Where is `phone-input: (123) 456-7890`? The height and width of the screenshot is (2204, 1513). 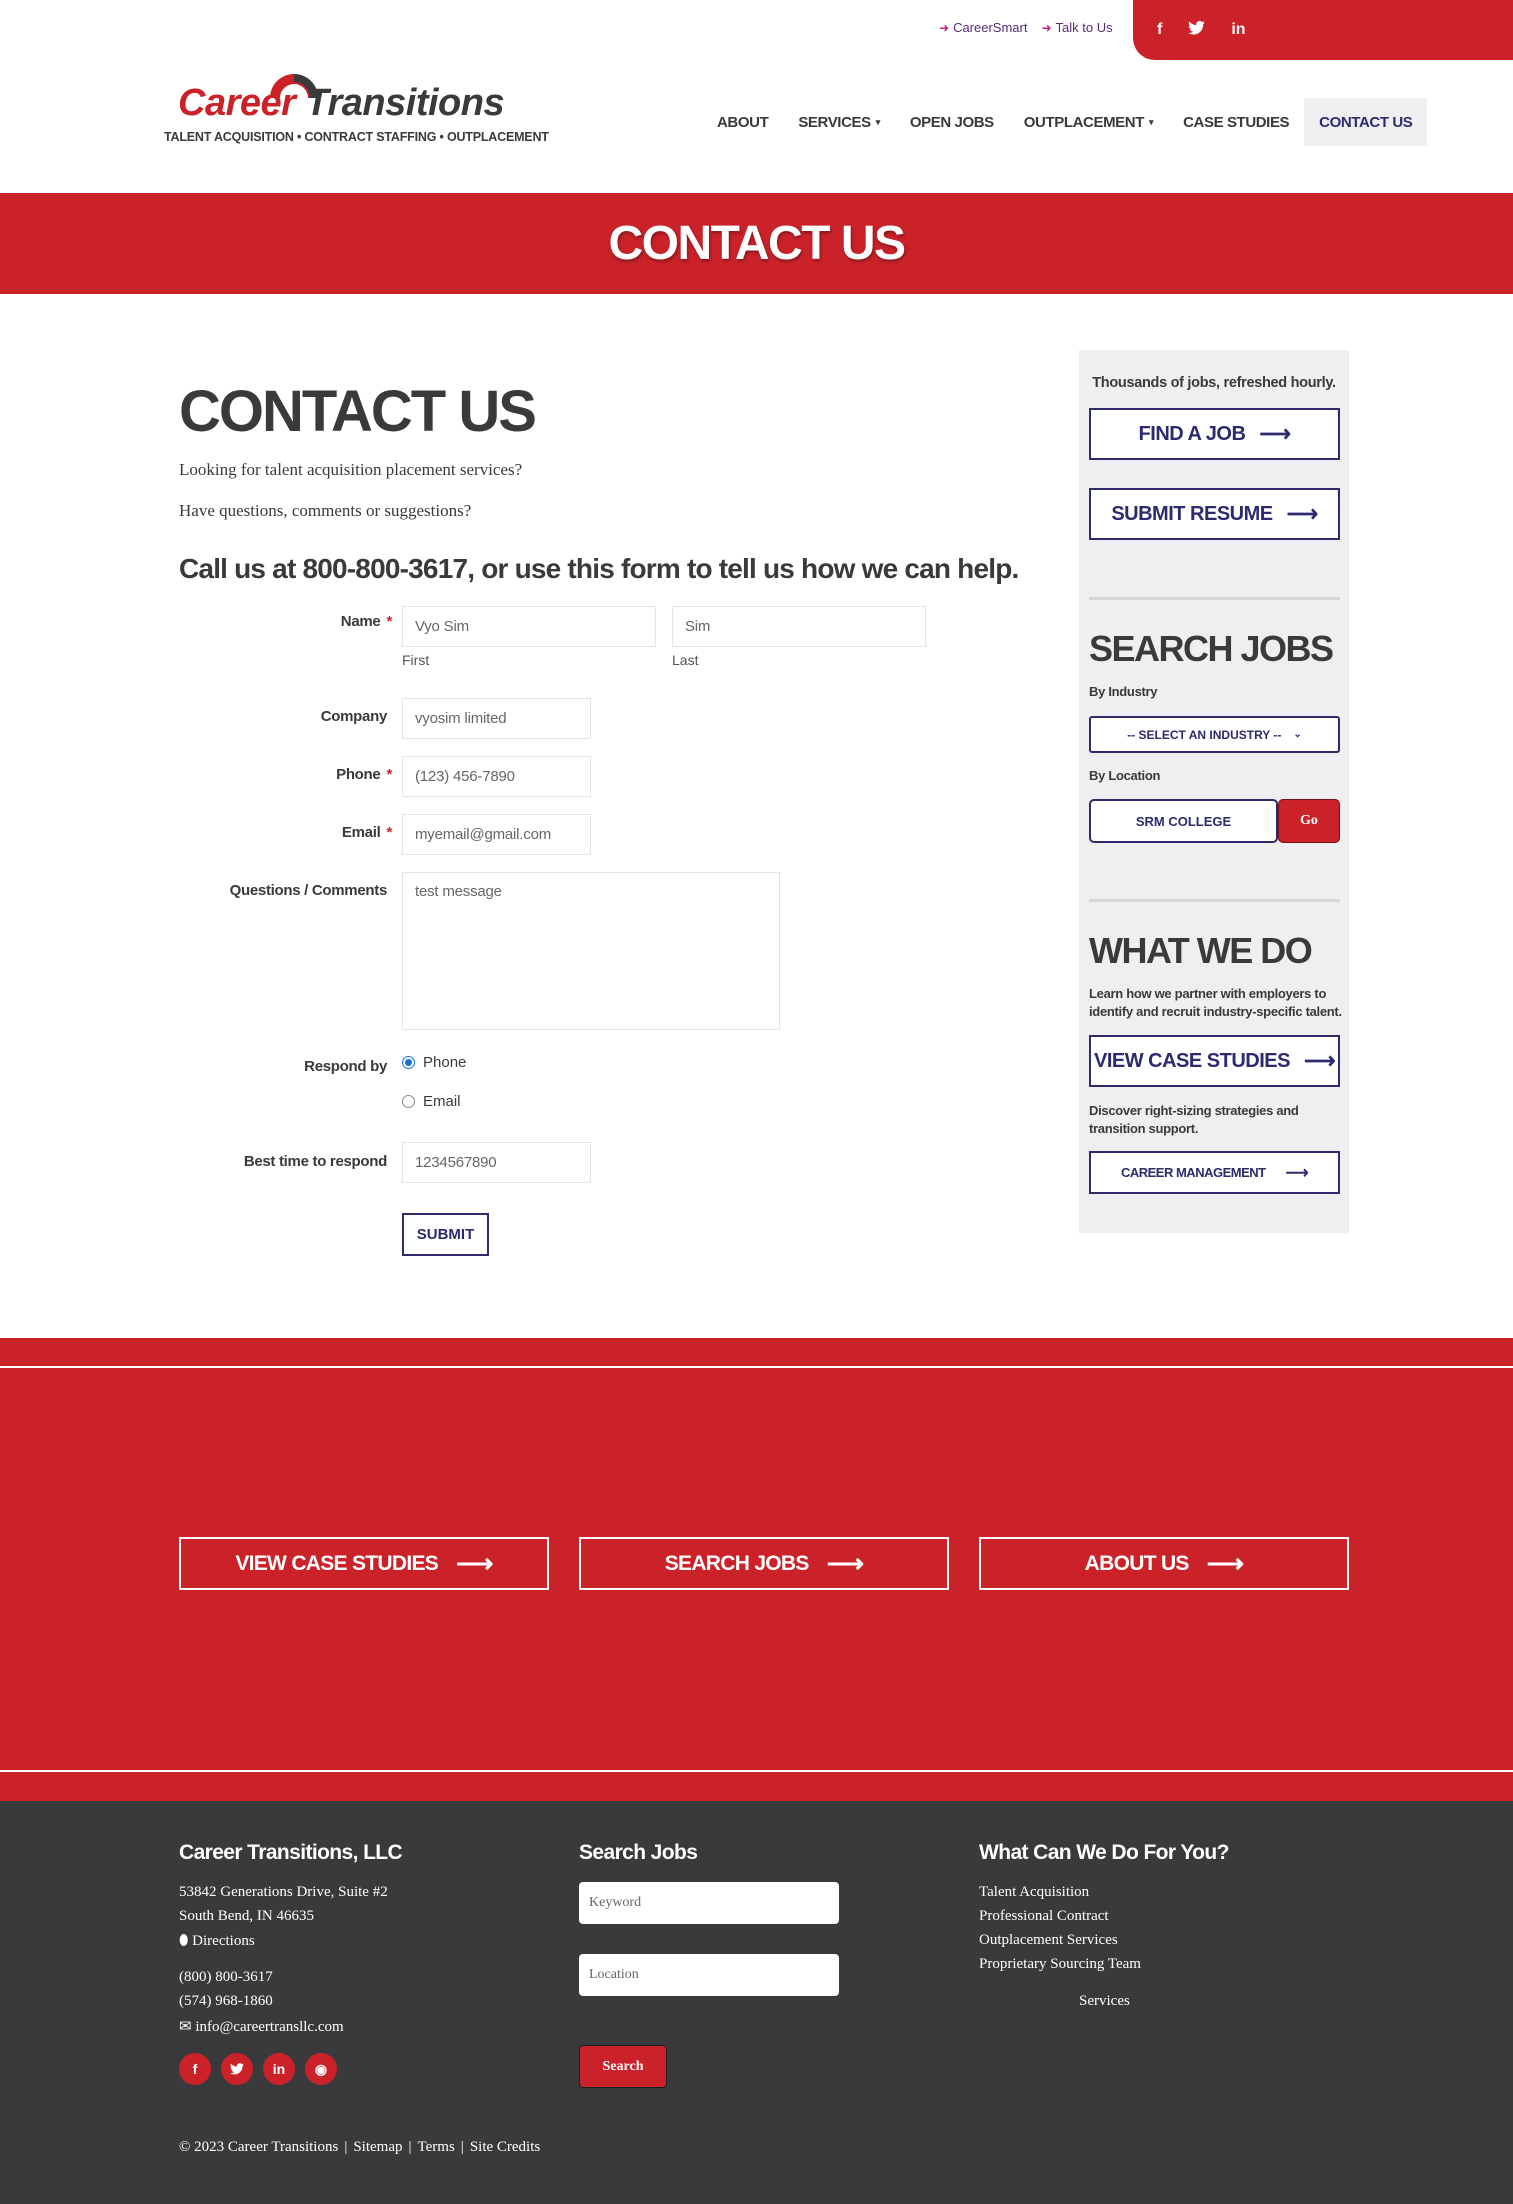 phone-input: (123) 456-7890 is located at coordinates (496, 776).